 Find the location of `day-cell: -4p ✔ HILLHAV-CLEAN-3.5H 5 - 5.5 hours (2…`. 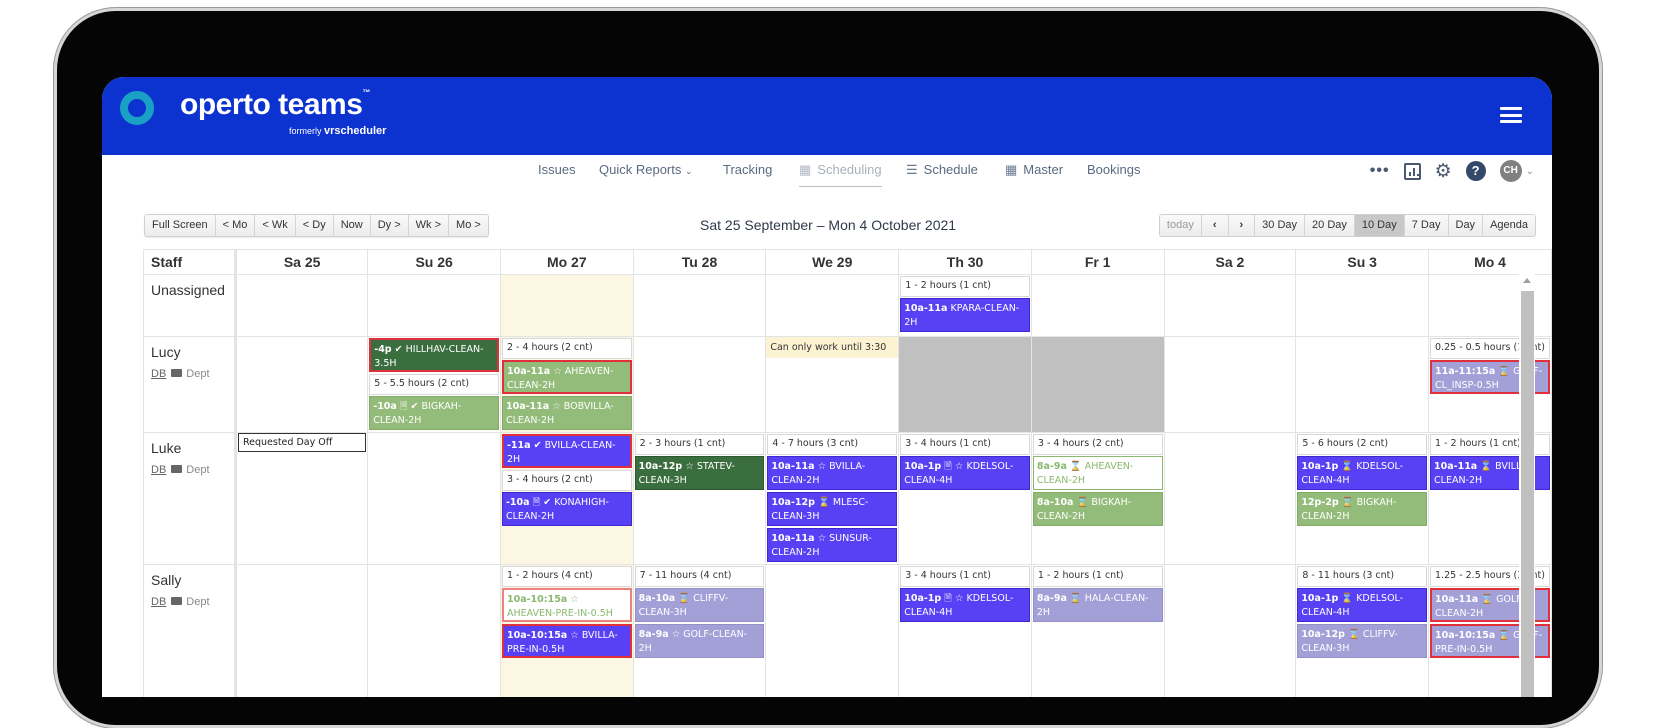

day-cell: -4p ✔ HILLHAV-CLEAN-3.5H 5 - 5.5 hours (2… is located at coordinates (434, 384).